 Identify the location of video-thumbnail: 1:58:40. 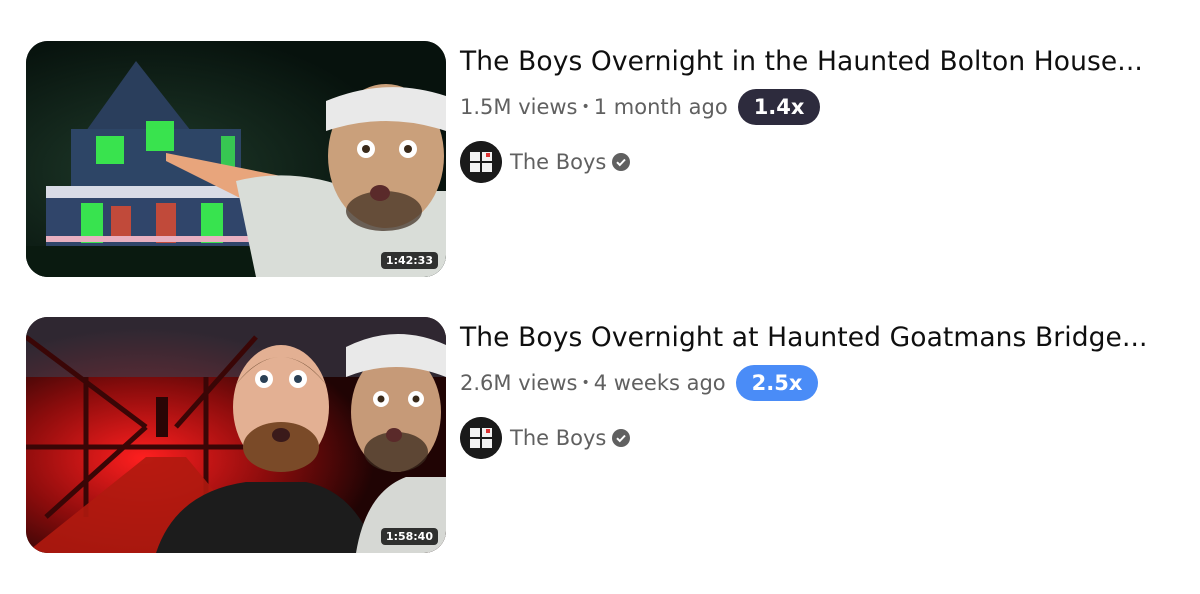
(236, 435).